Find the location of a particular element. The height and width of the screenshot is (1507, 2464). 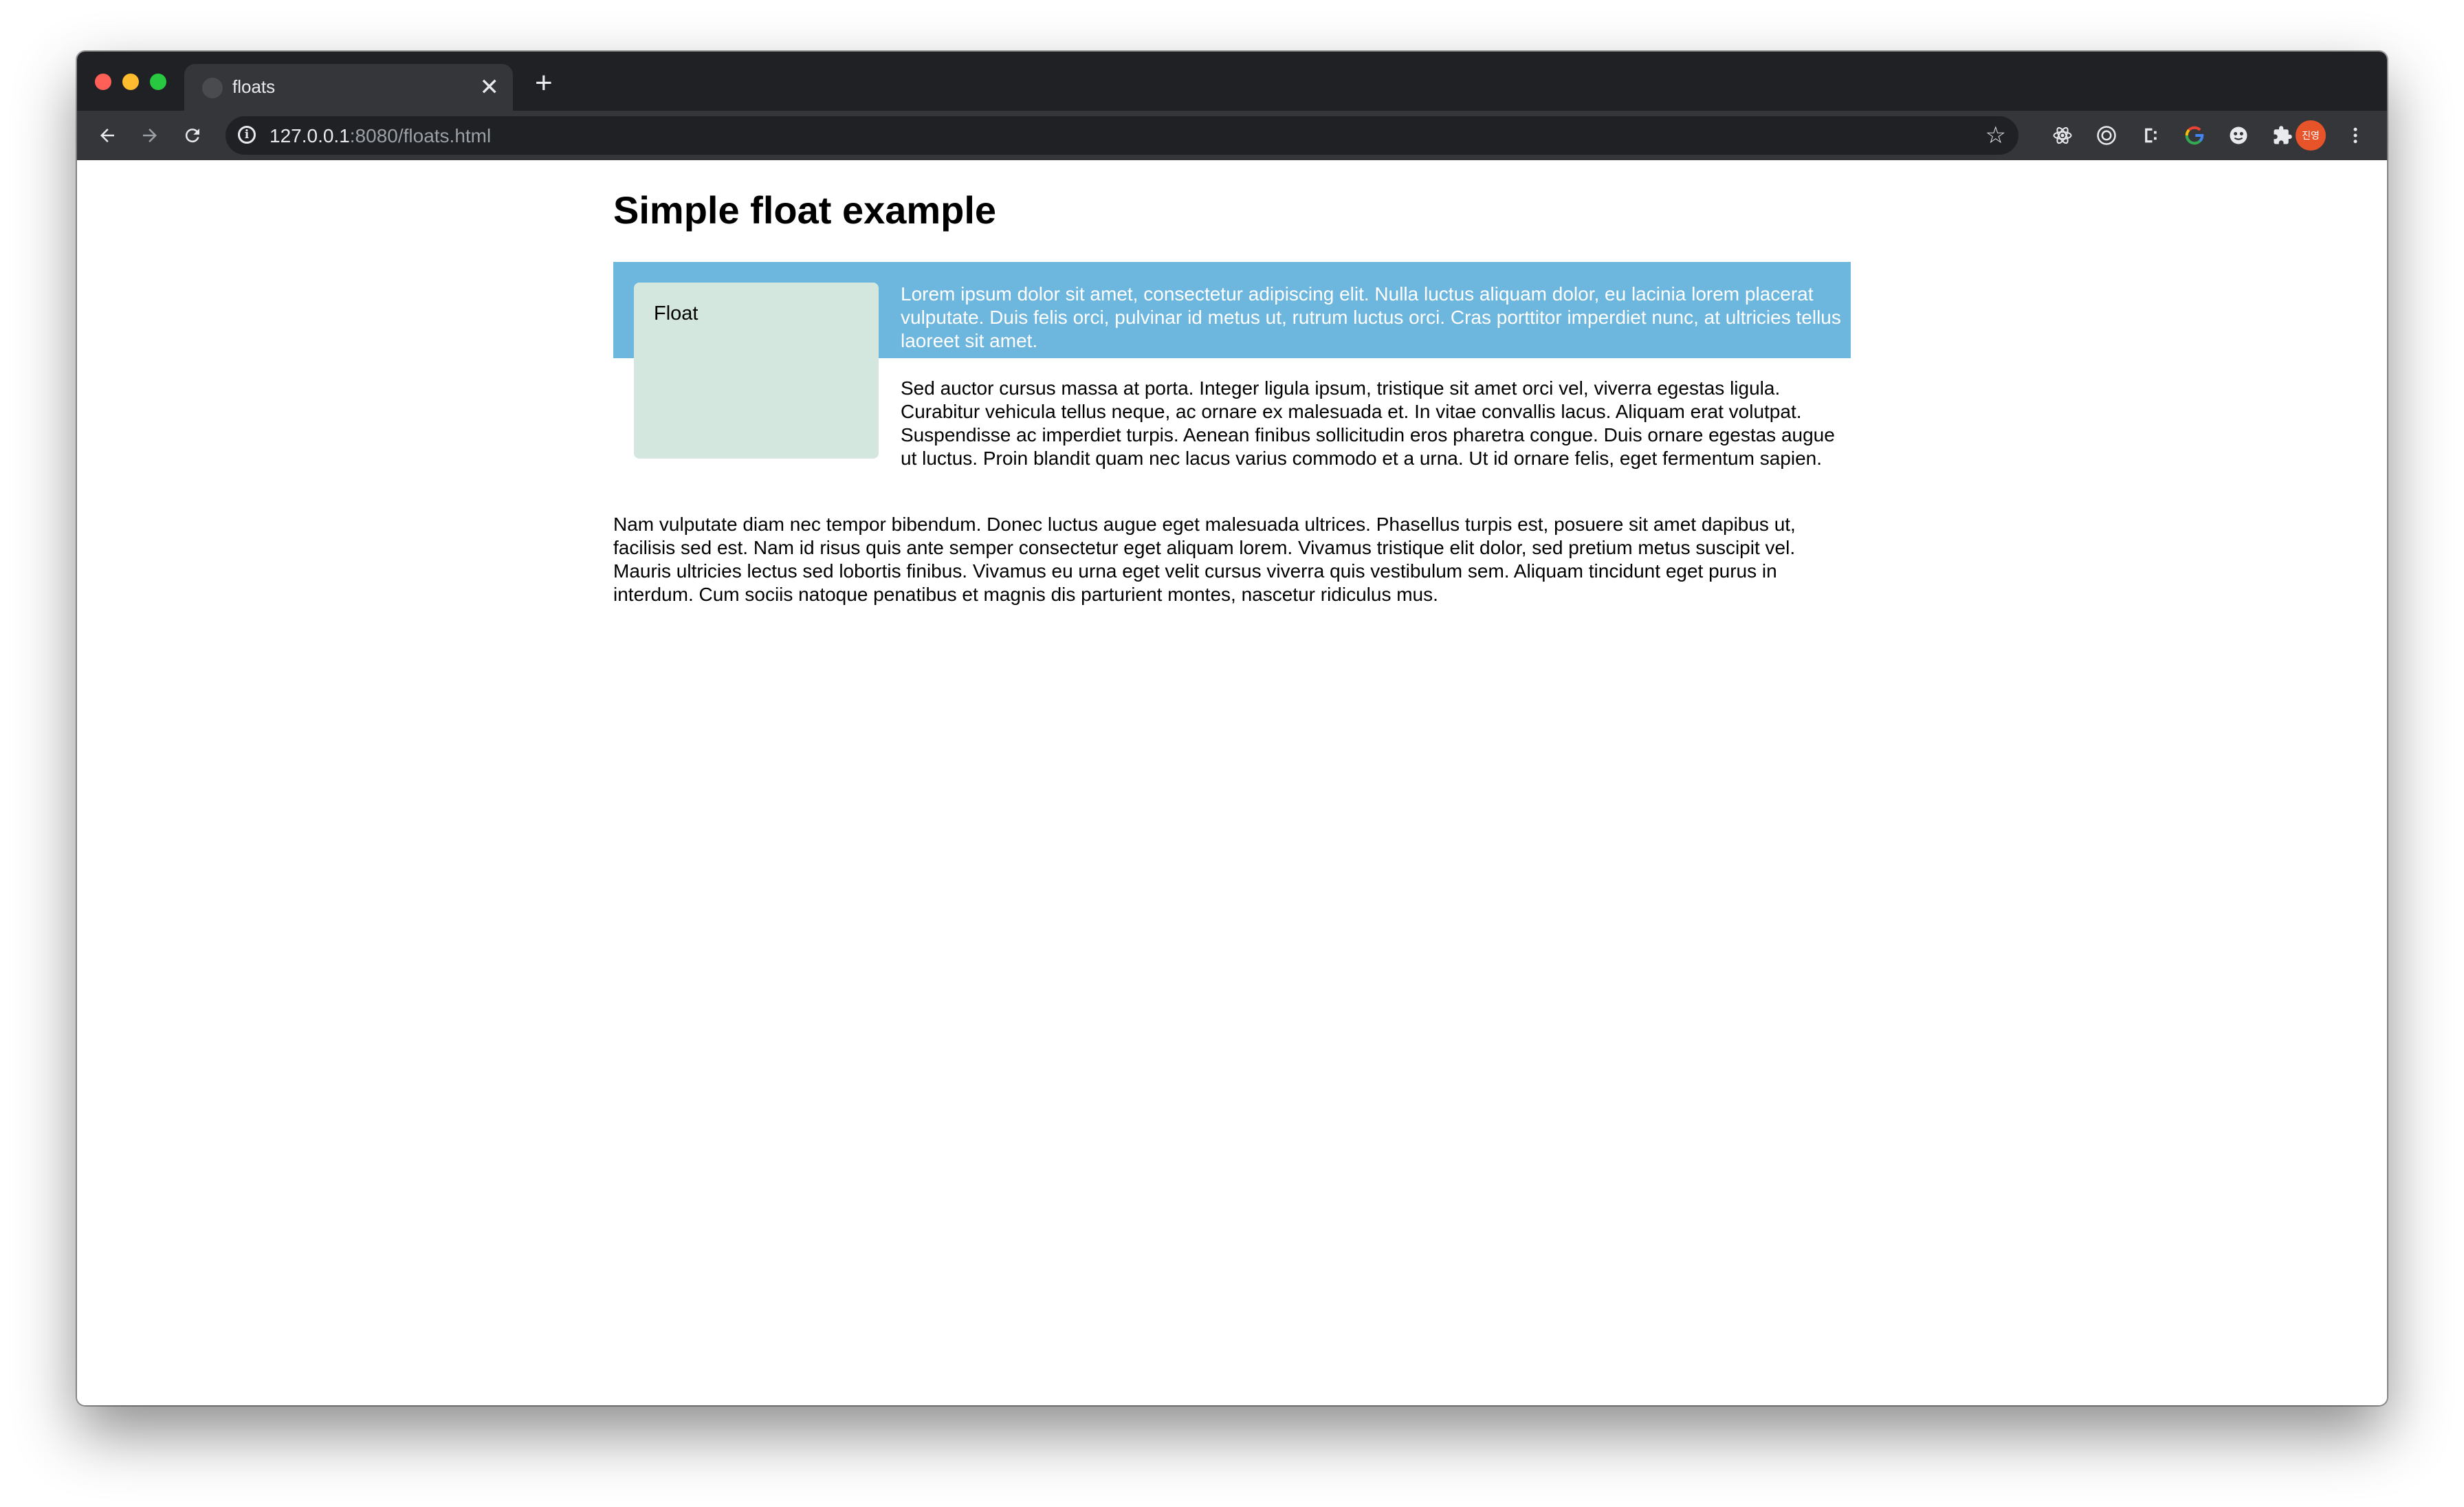

reload-button is located at coordinates (192, 135).